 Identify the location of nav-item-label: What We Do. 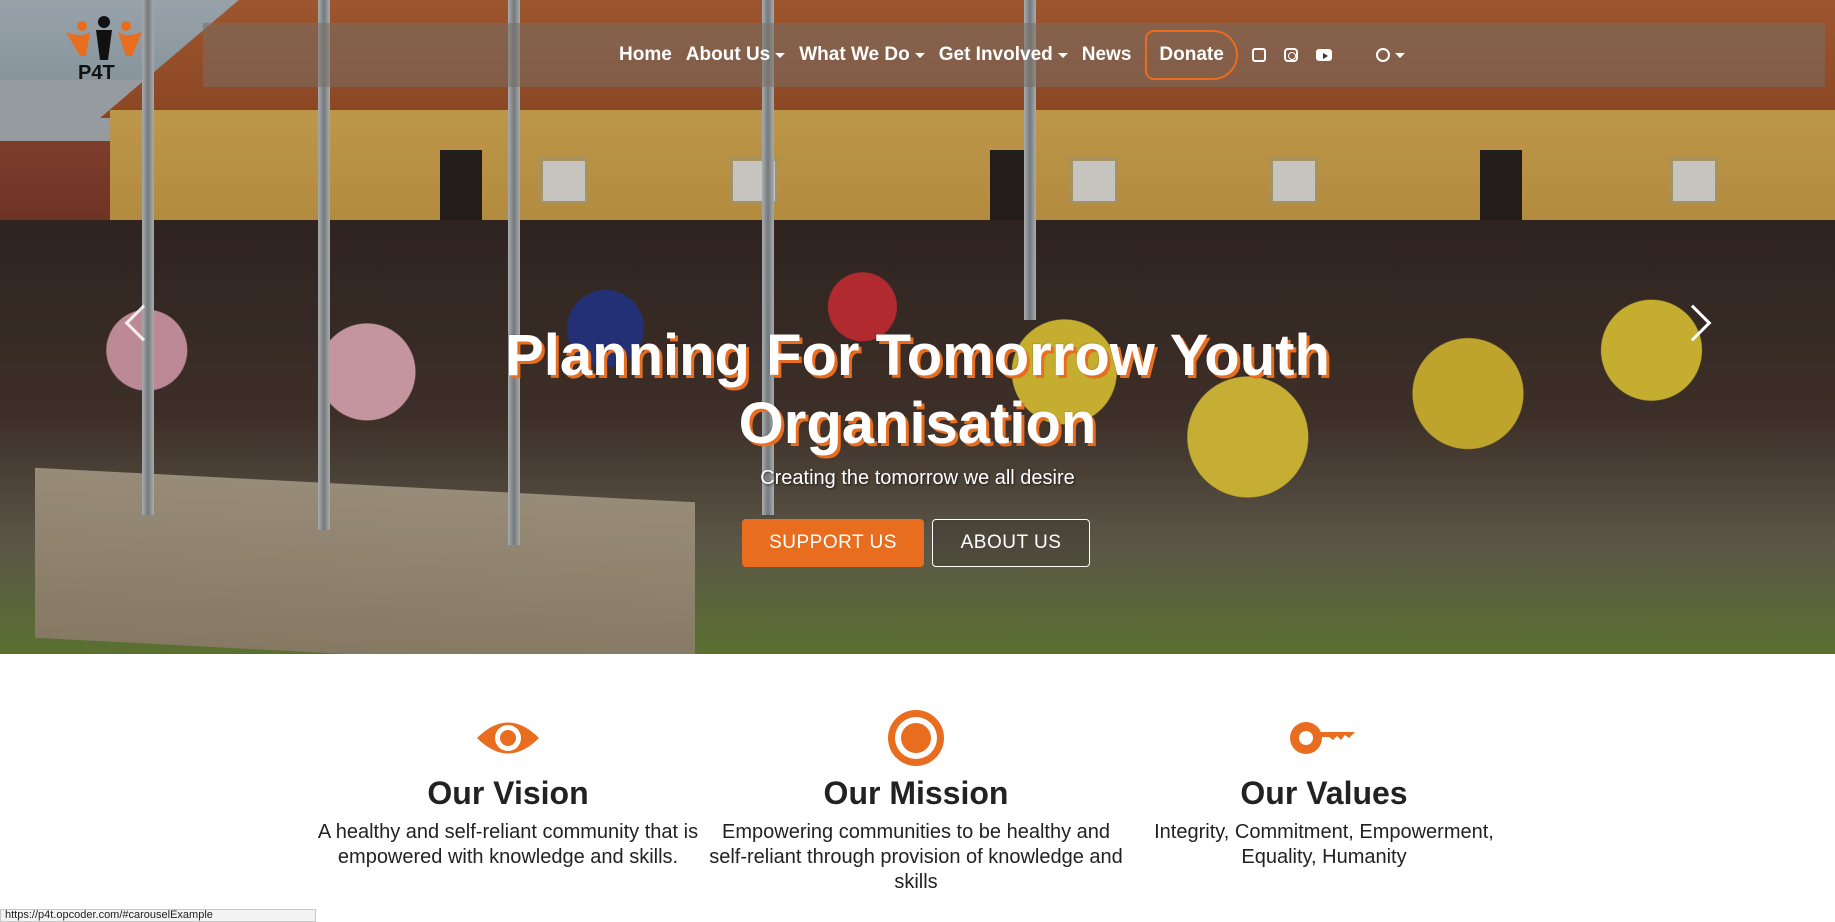
(854, 54).